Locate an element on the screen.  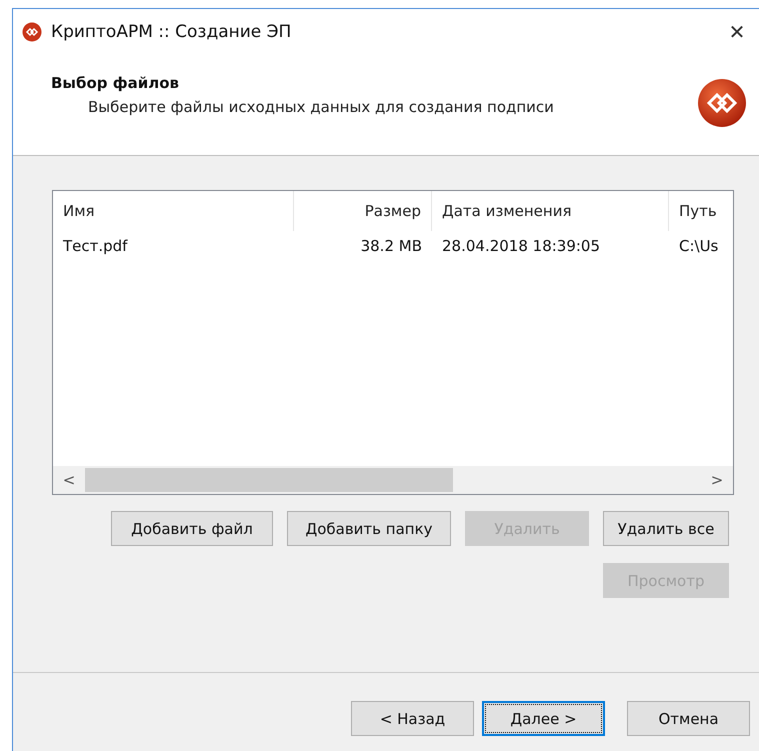
close-button: ✕ is located at coordinates (737, 32).